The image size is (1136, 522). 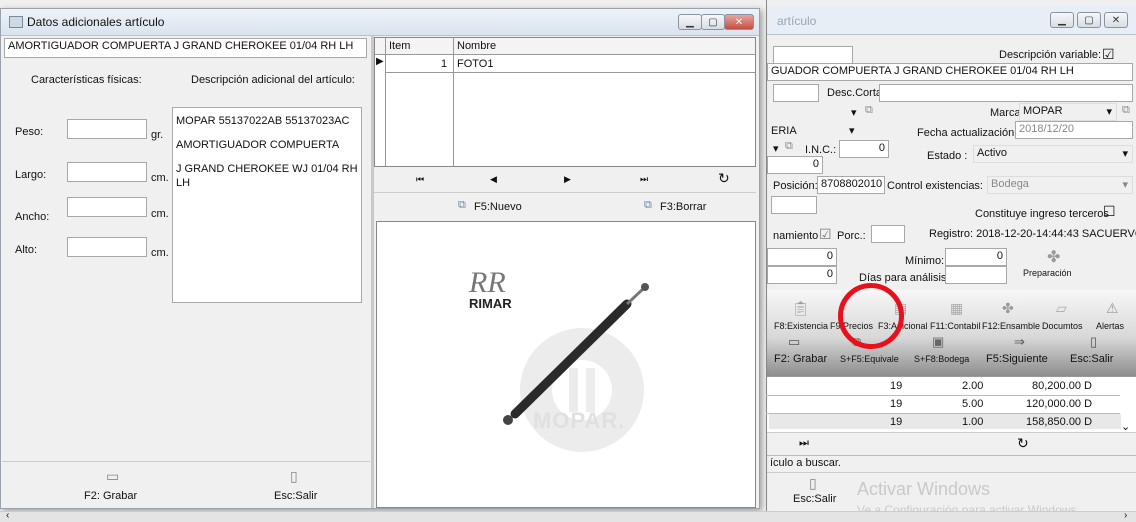 I want to click on action-bodega: S+F8:Bodega, so click(x=941, y=359).